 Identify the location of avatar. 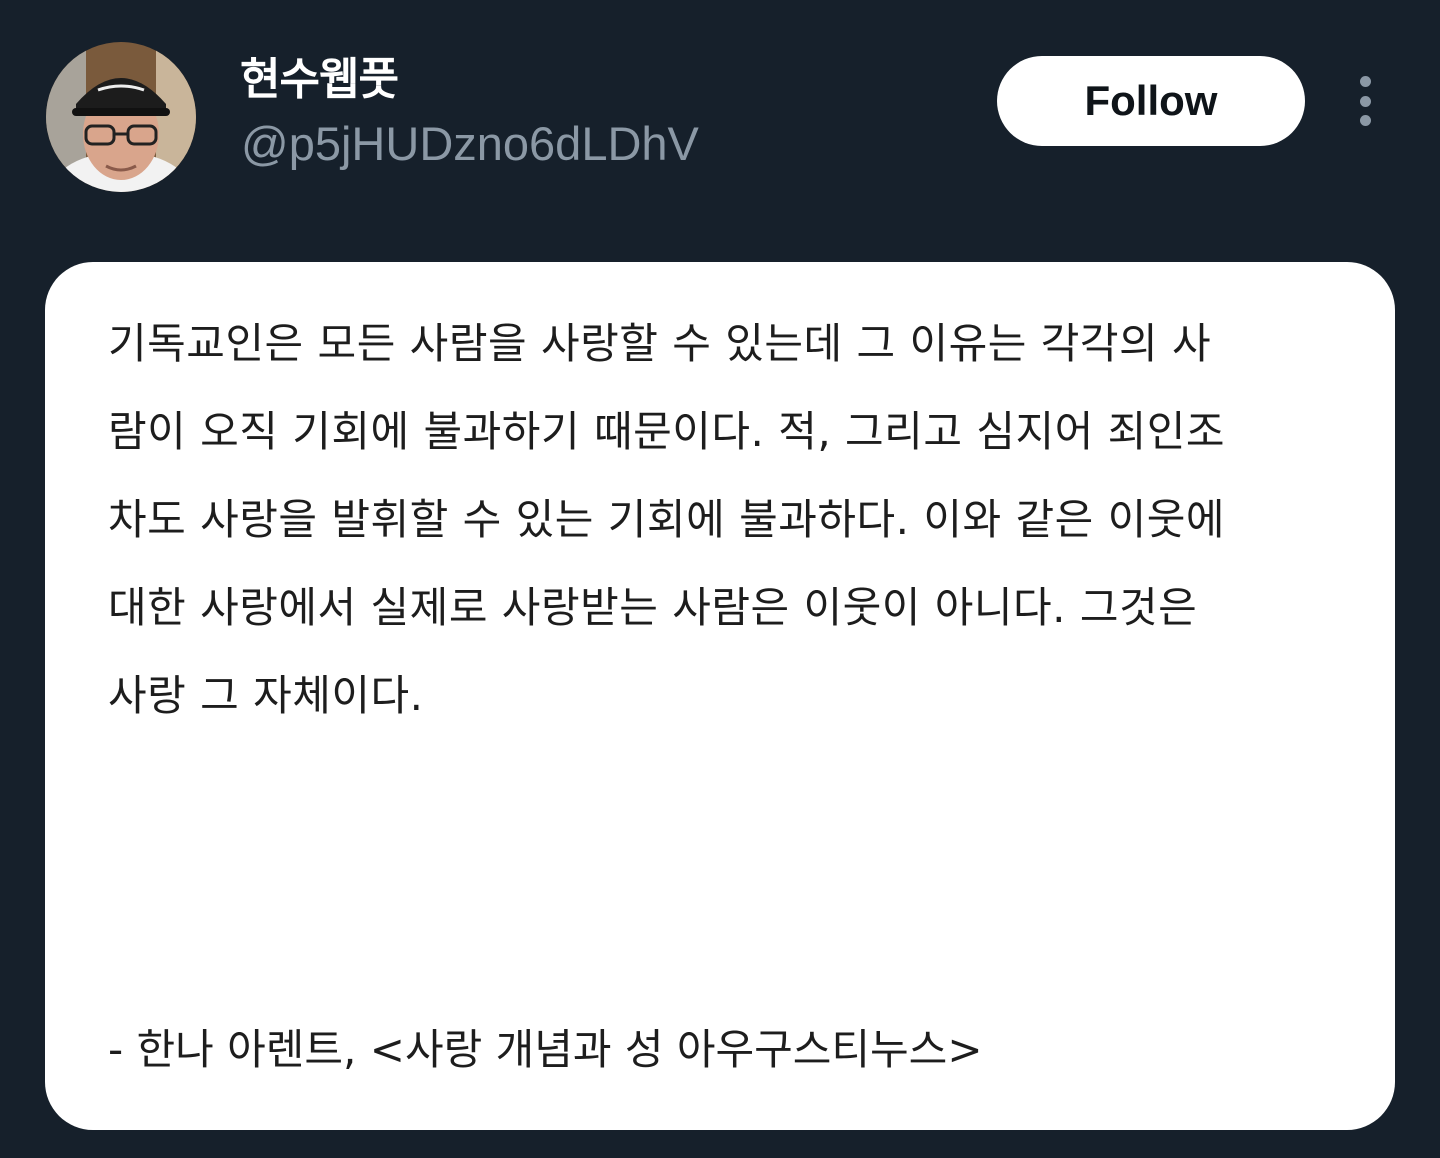
(121, 117).